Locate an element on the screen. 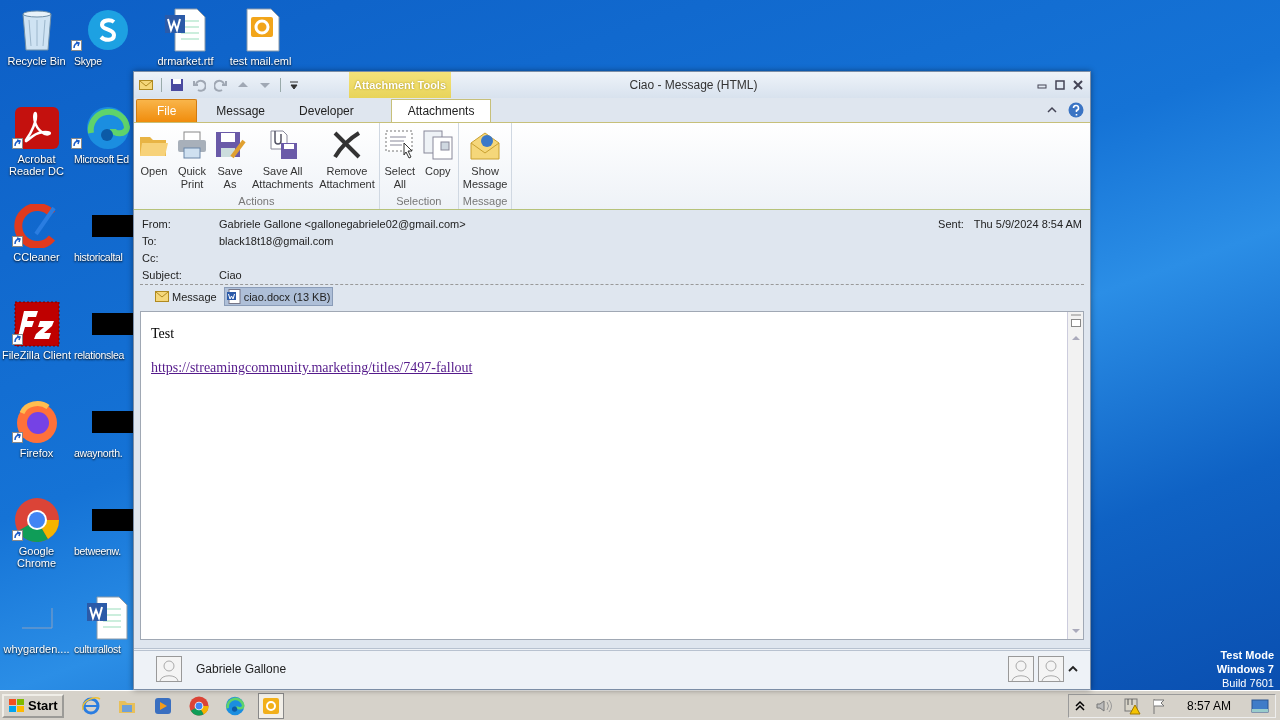  skype-icon is located at coordinates (108, 29).